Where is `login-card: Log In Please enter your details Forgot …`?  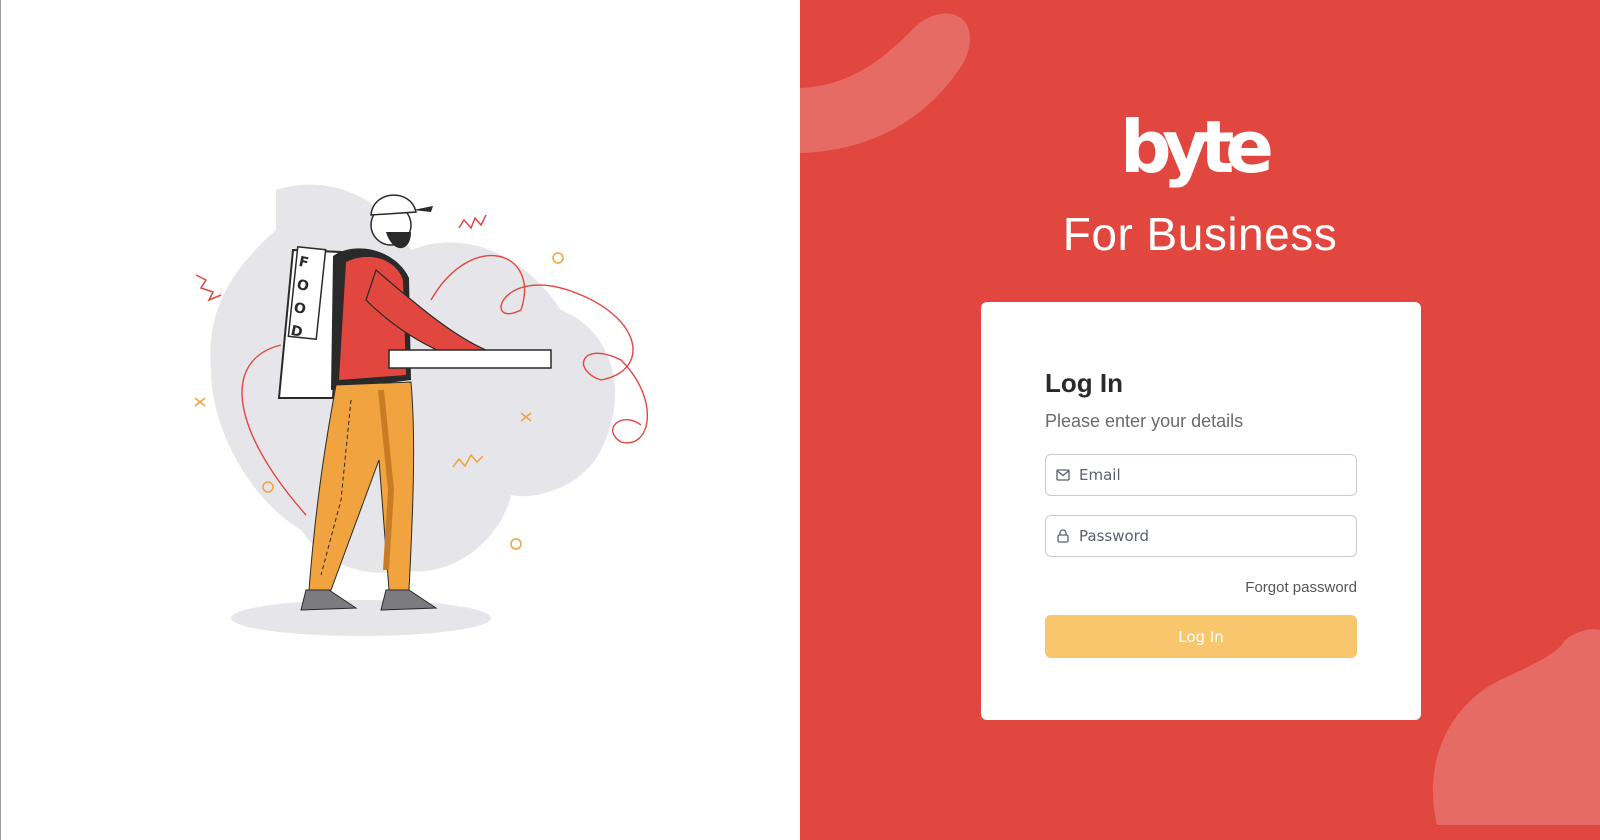
login-card: Log In Please enter your details Forgot … is located at coordinates (1201, 511).